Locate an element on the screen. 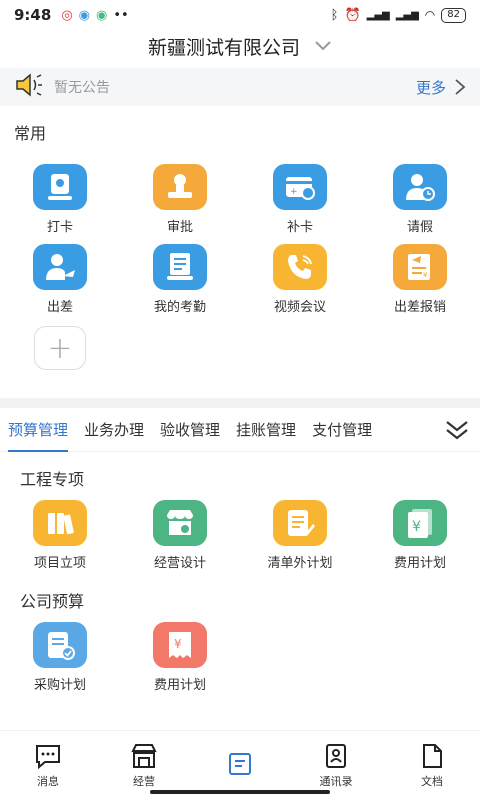 This screenshot has width=480, height=800. grid-item-card-refill: + 补卡 is located at coordinates (300, 204).